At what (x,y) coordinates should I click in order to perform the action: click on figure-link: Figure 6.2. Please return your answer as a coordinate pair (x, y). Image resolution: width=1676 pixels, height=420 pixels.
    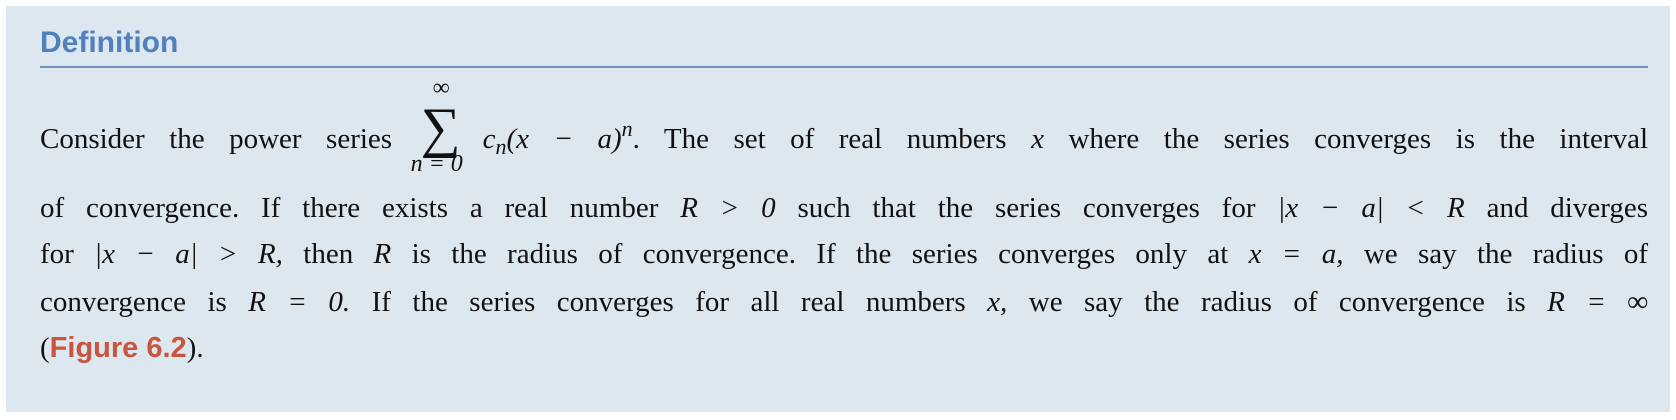
    Looking at the image, I should click on (118, 348).